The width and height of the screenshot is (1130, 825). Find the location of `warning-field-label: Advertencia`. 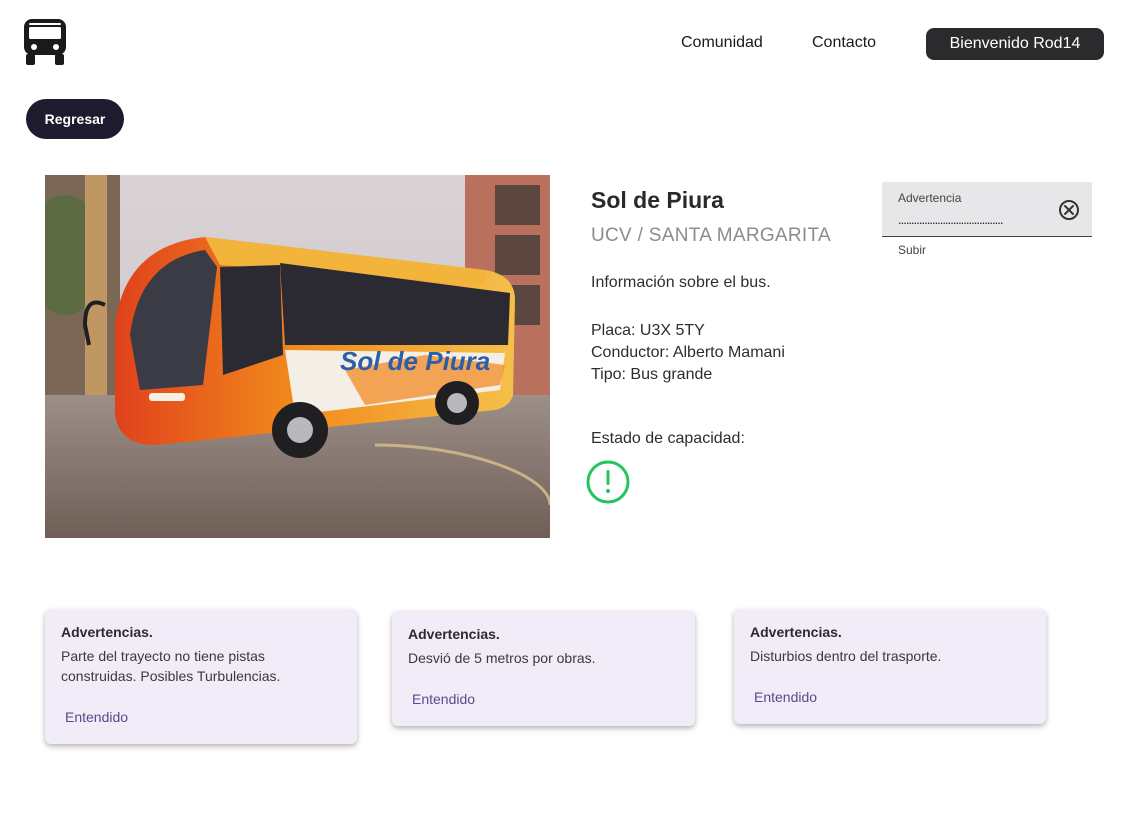

warning-field-label: Advertencia is located at coordinates (930, 198).